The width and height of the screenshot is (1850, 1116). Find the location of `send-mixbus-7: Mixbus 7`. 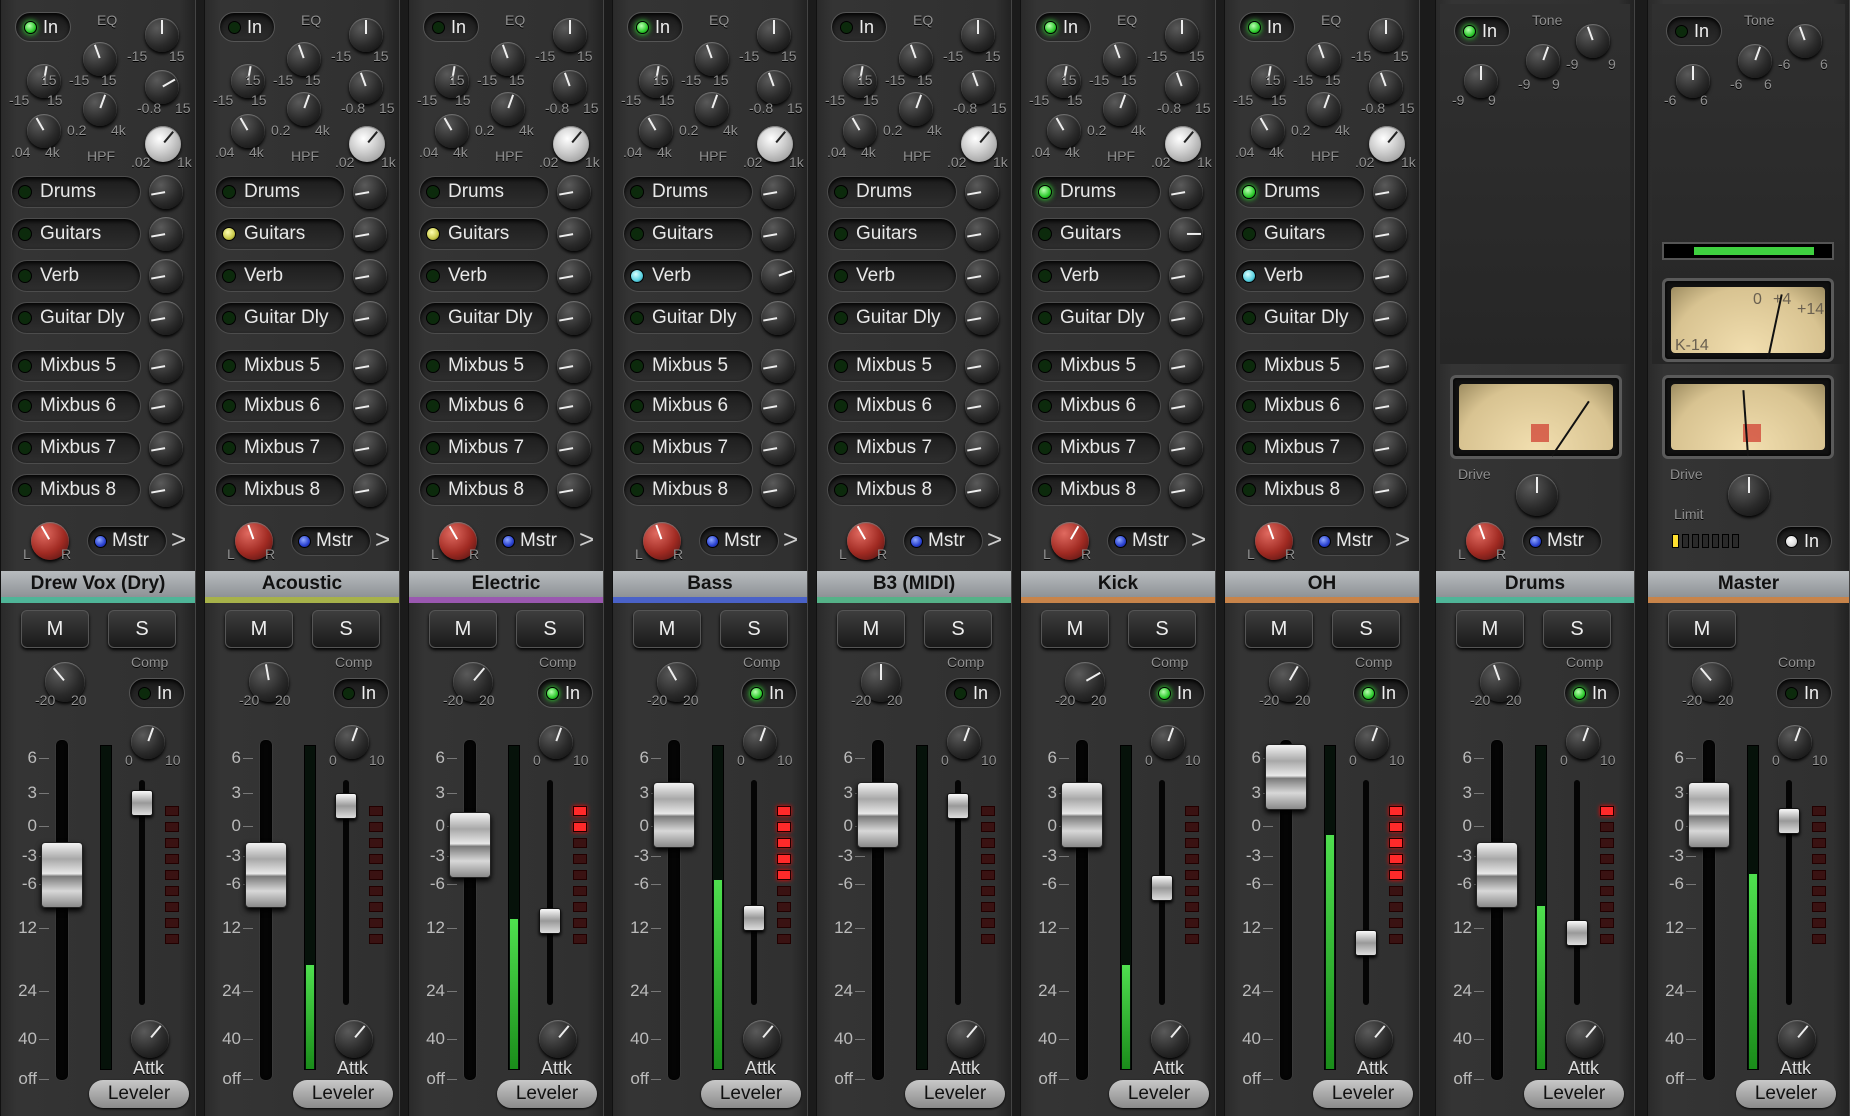

send-mixbus-7: Mixbus 7 is located at coordinates (688, 448).